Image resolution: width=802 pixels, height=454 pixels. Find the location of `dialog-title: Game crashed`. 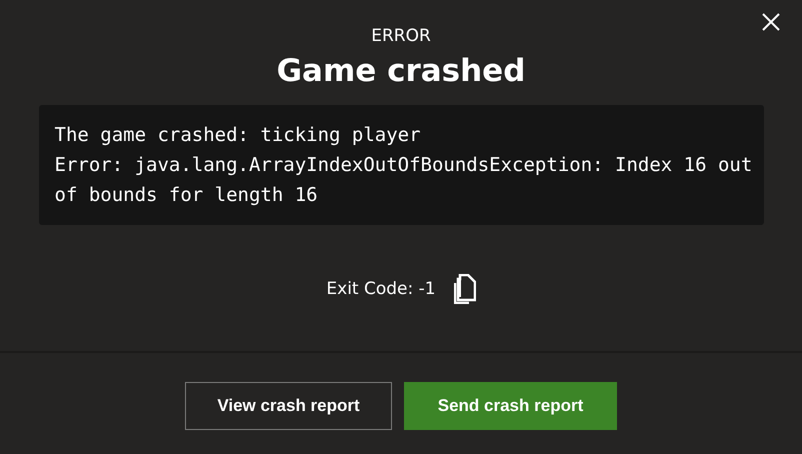

dialog-title: Game crashed is located at coordinates (401, 71).